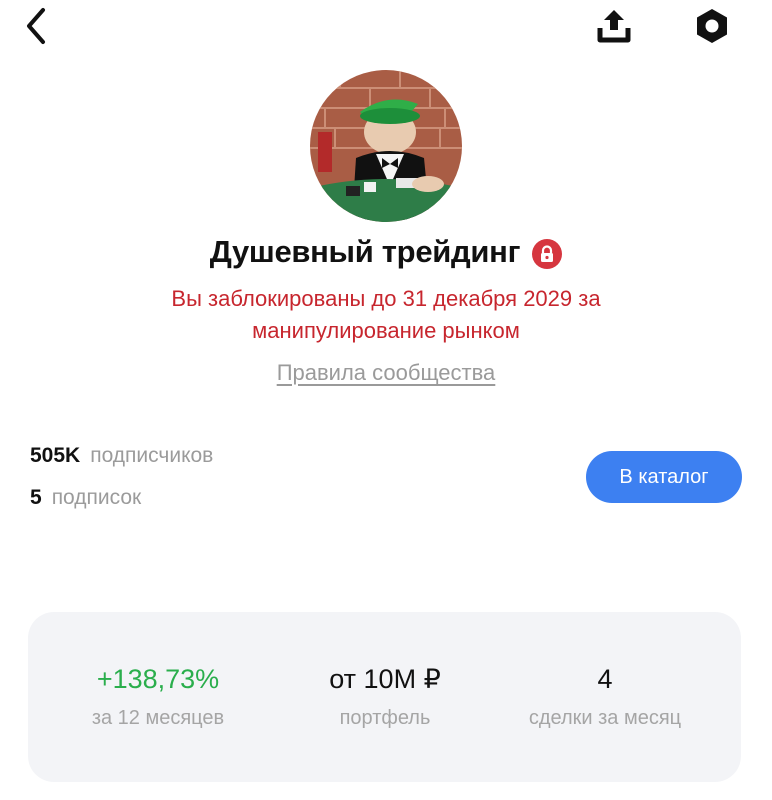 The height and width of the screenshot is (800, 772). I want to click on share-button, so click(614, 26).